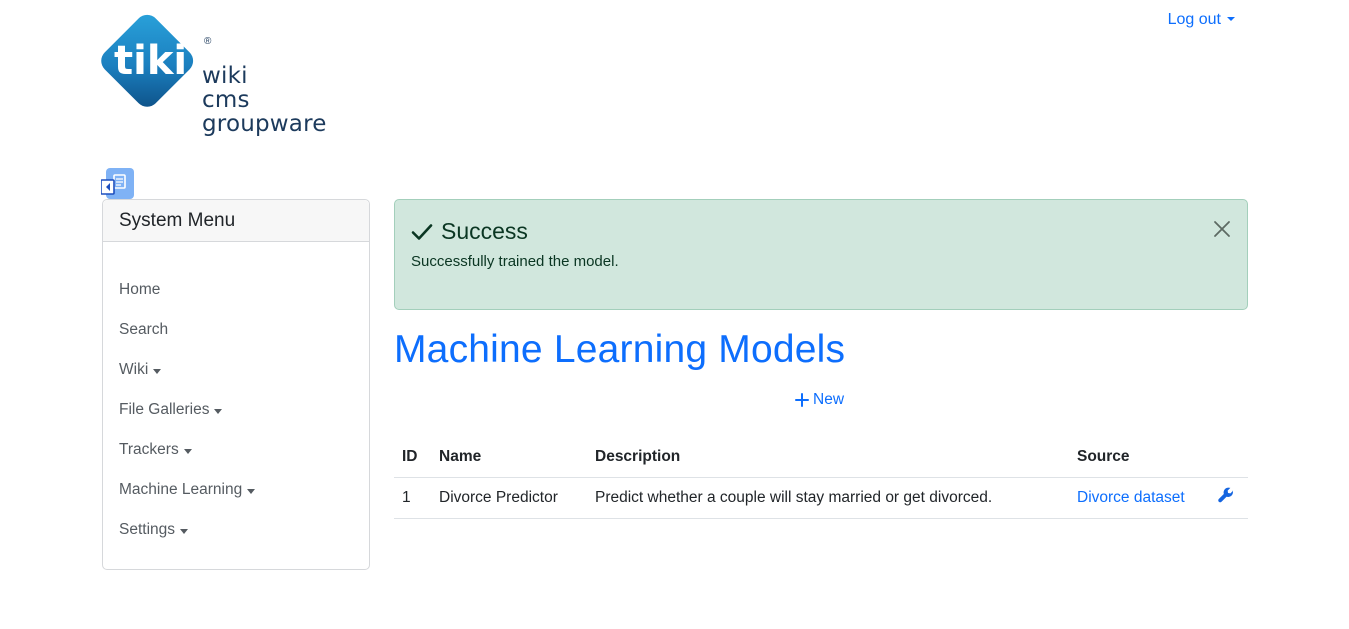 The height and width of the screenshot is (629, 1349). Describe the element at coordinates (236, 370) in the screenshot. I see `sidebar-item-wiki: Wiki` at that location.